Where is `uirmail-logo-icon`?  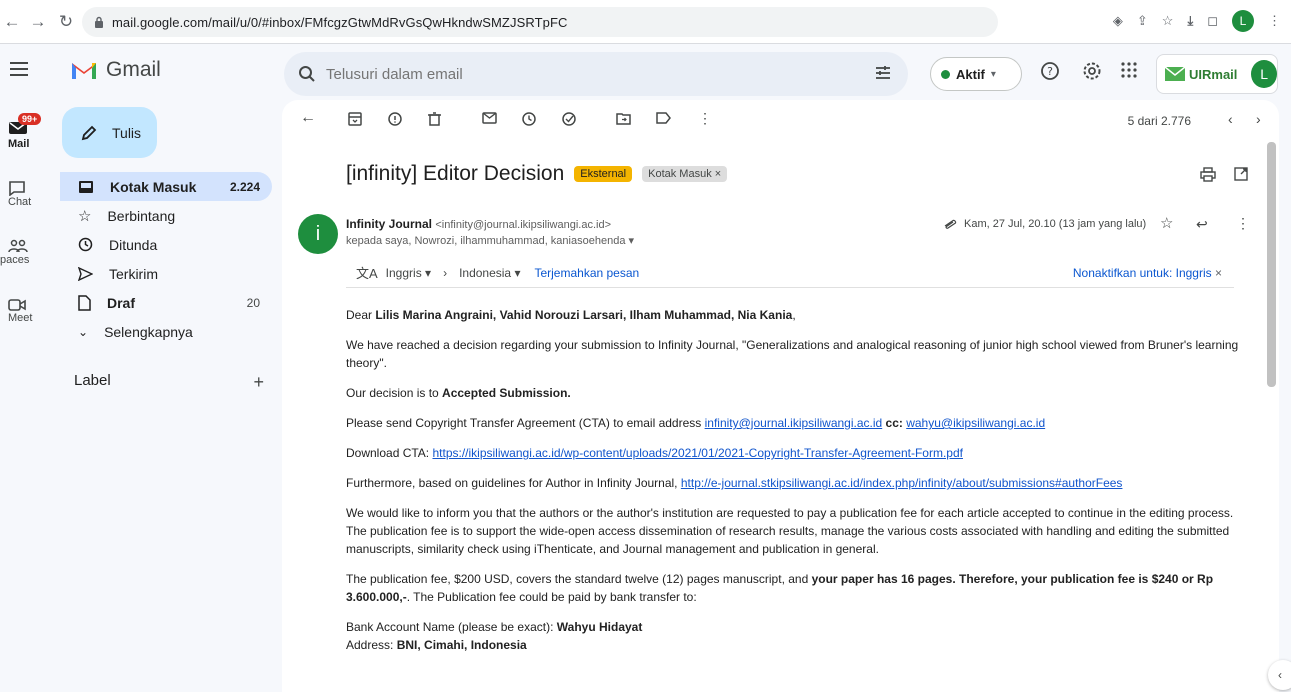 uirmail-logo-icon is located at coordinates (1175, 74).